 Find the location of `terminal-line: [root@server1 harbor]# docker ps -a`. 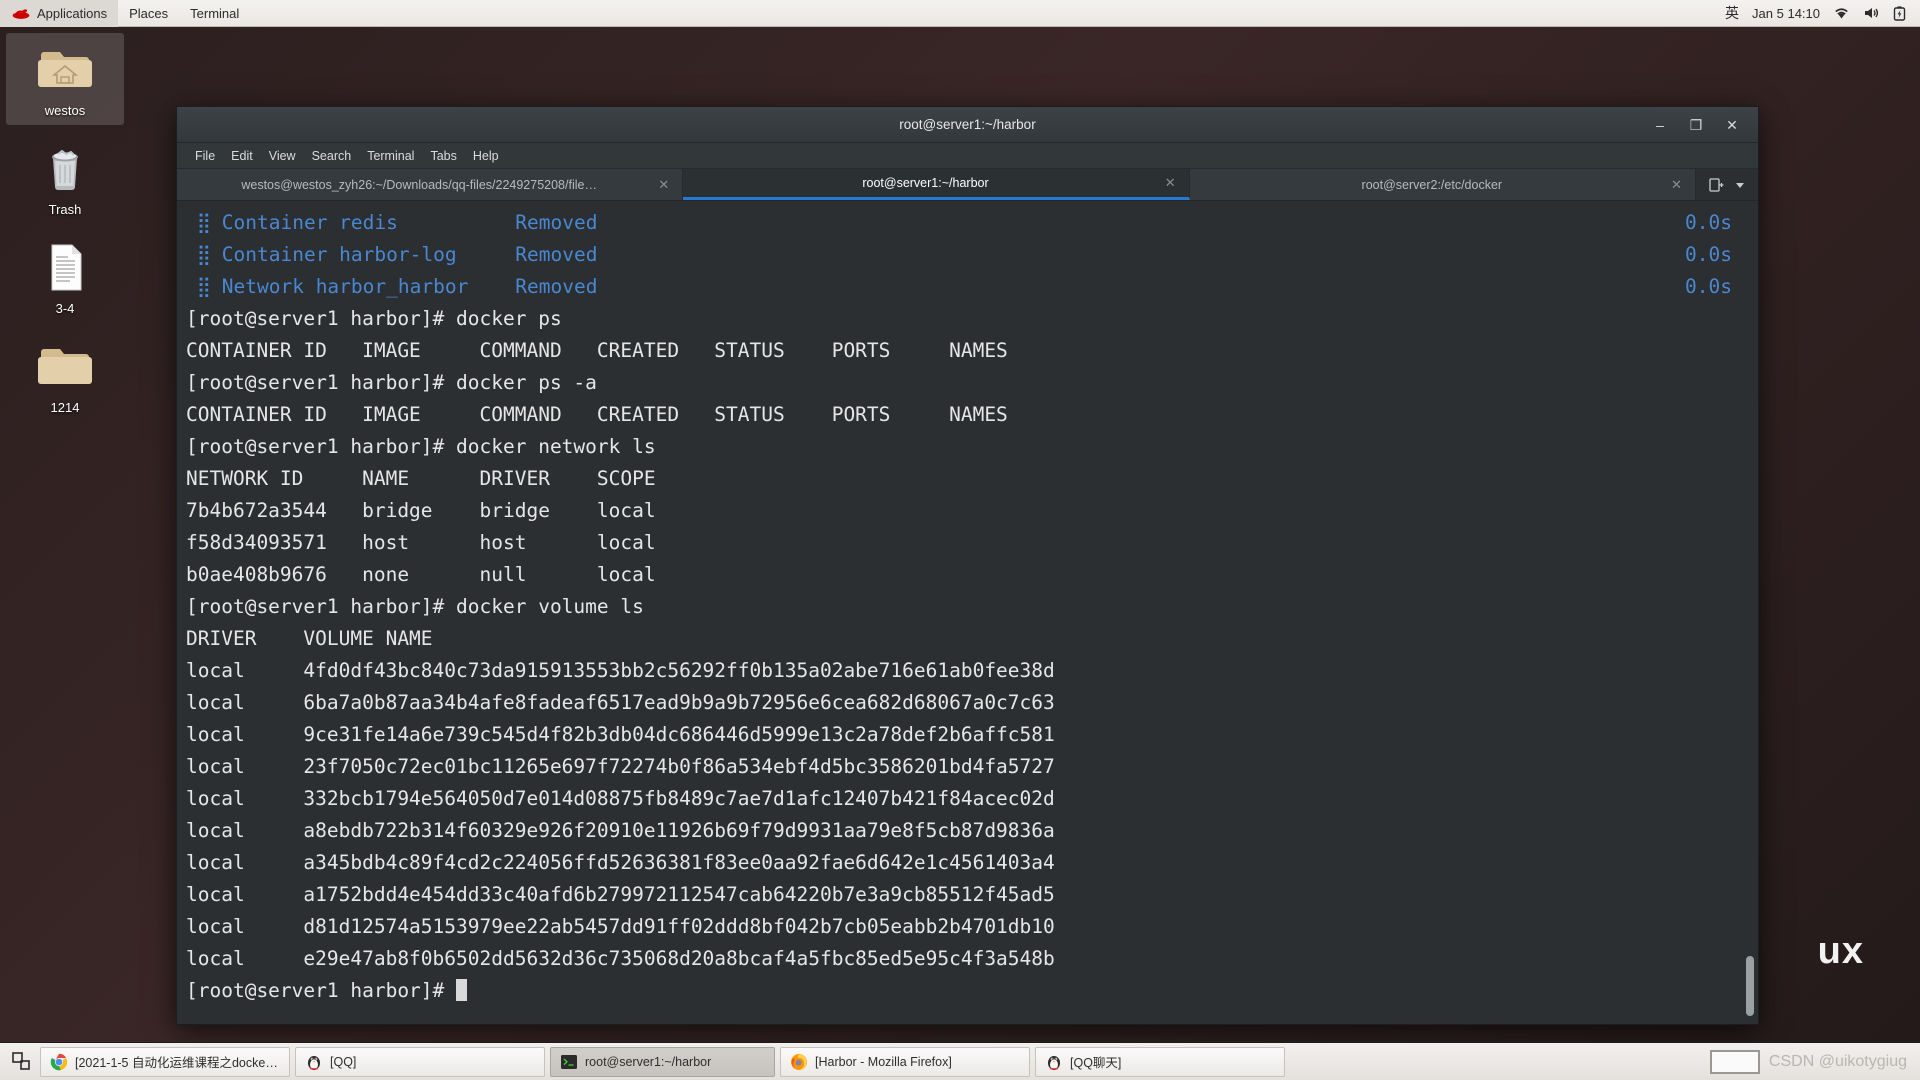

terminal-line: [root@server1 harbor]# docker ps -a is located at coordinates (391, 382).